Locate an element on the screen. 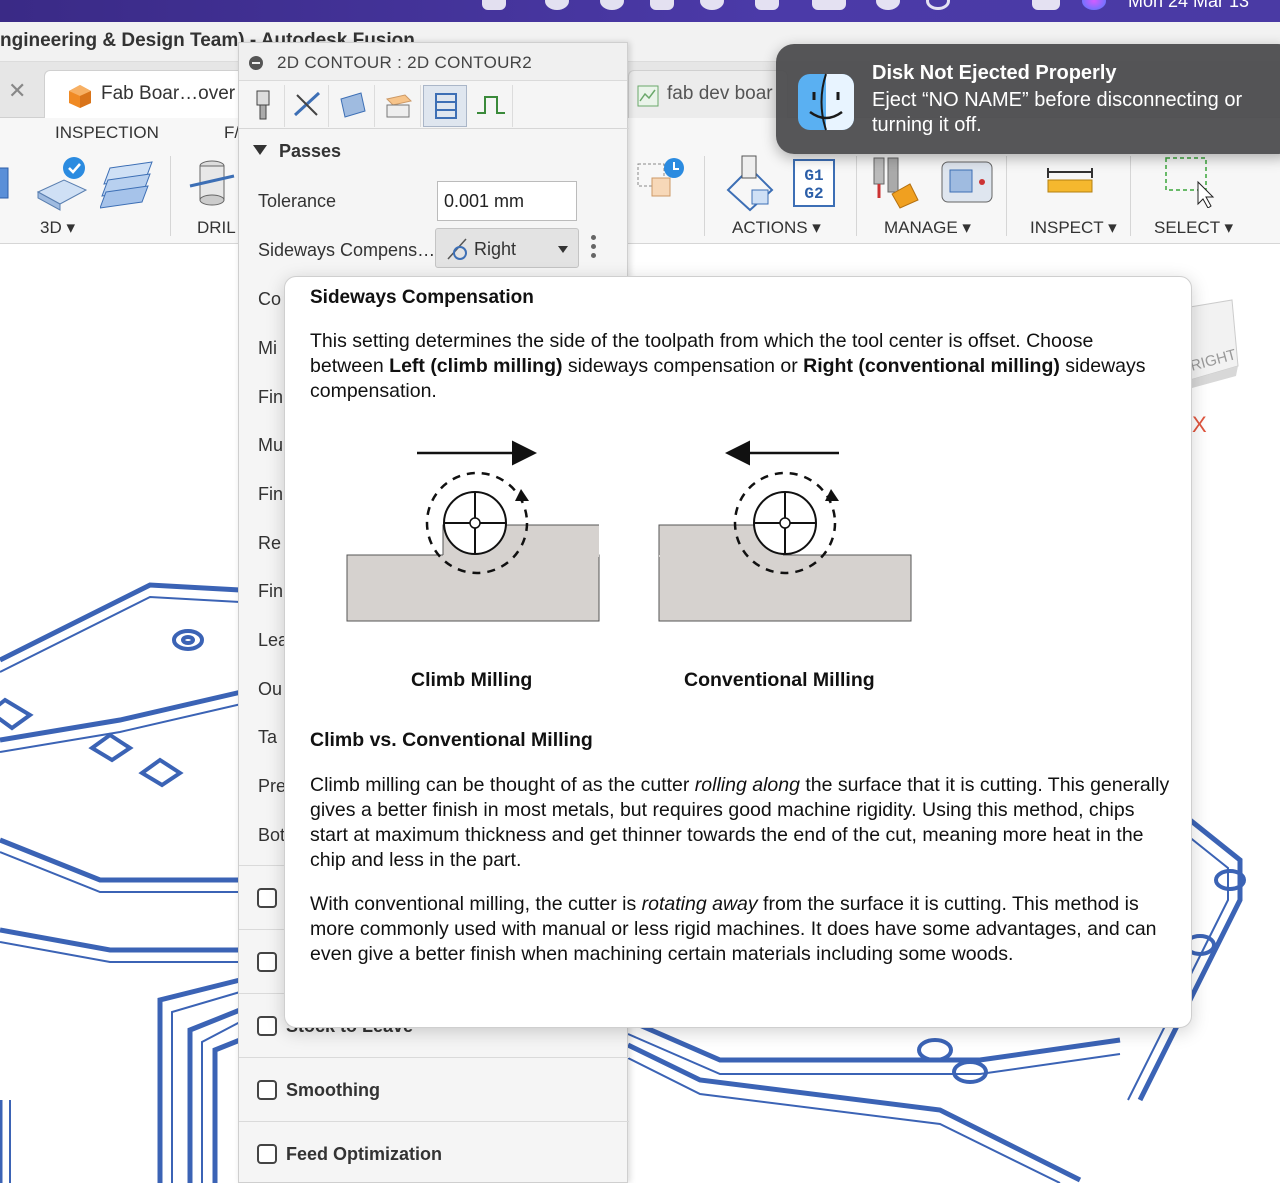  sideways-compensation-select: Right is located at coordinates (507, 248).